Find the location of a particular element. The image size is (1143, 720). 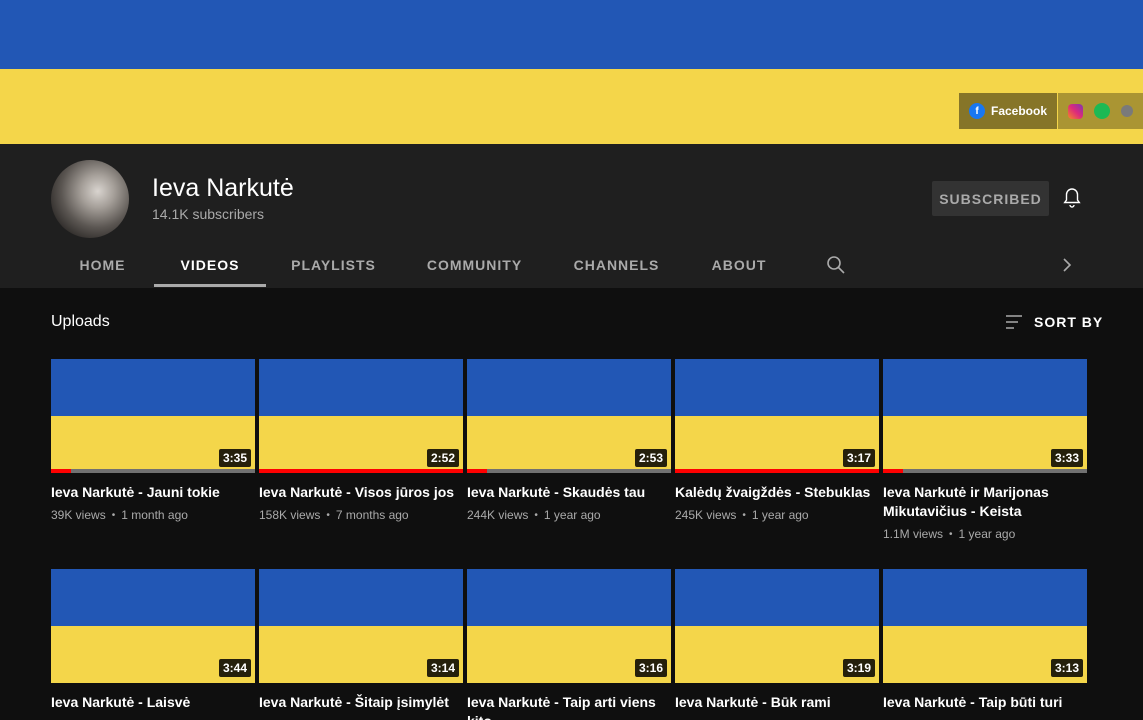

tab-community: COMMUNITY is located at coordinates (474, 265).